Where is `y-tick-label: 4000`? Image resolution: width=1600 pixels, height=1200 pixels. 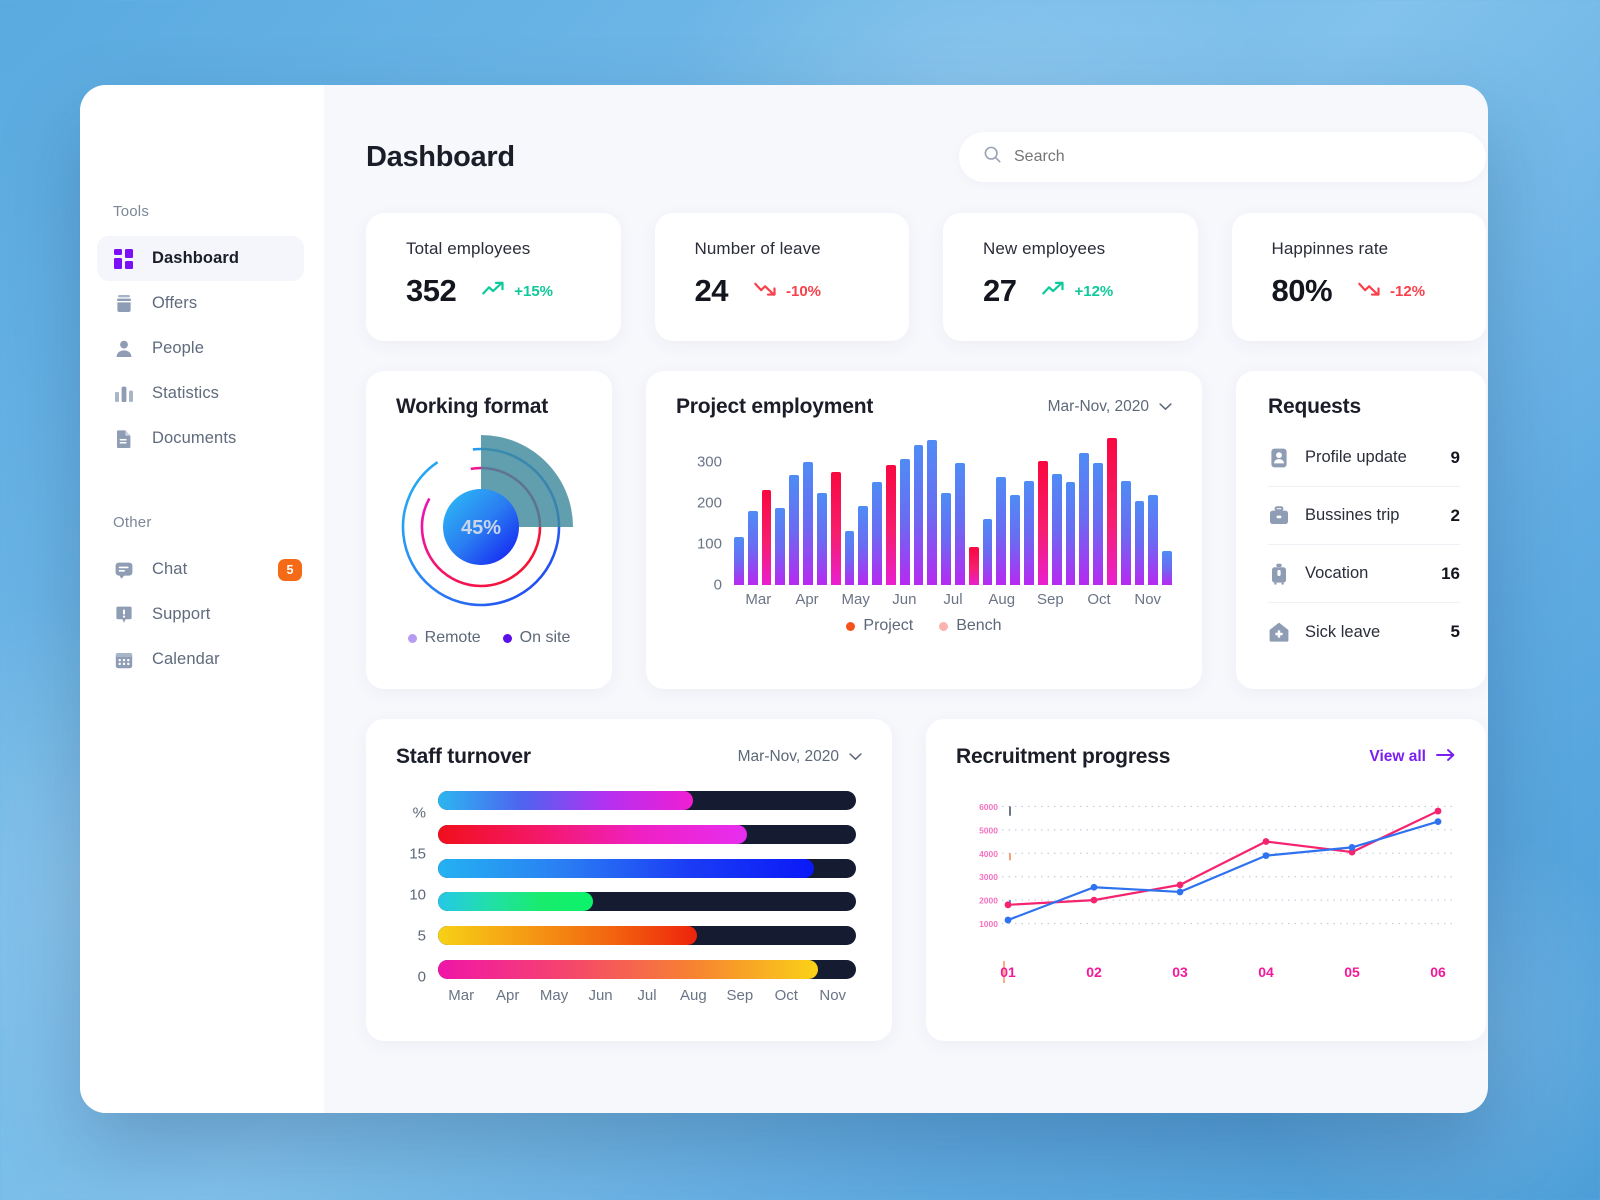 y-tick-label: 4000 is located at coordinates (988, 854).